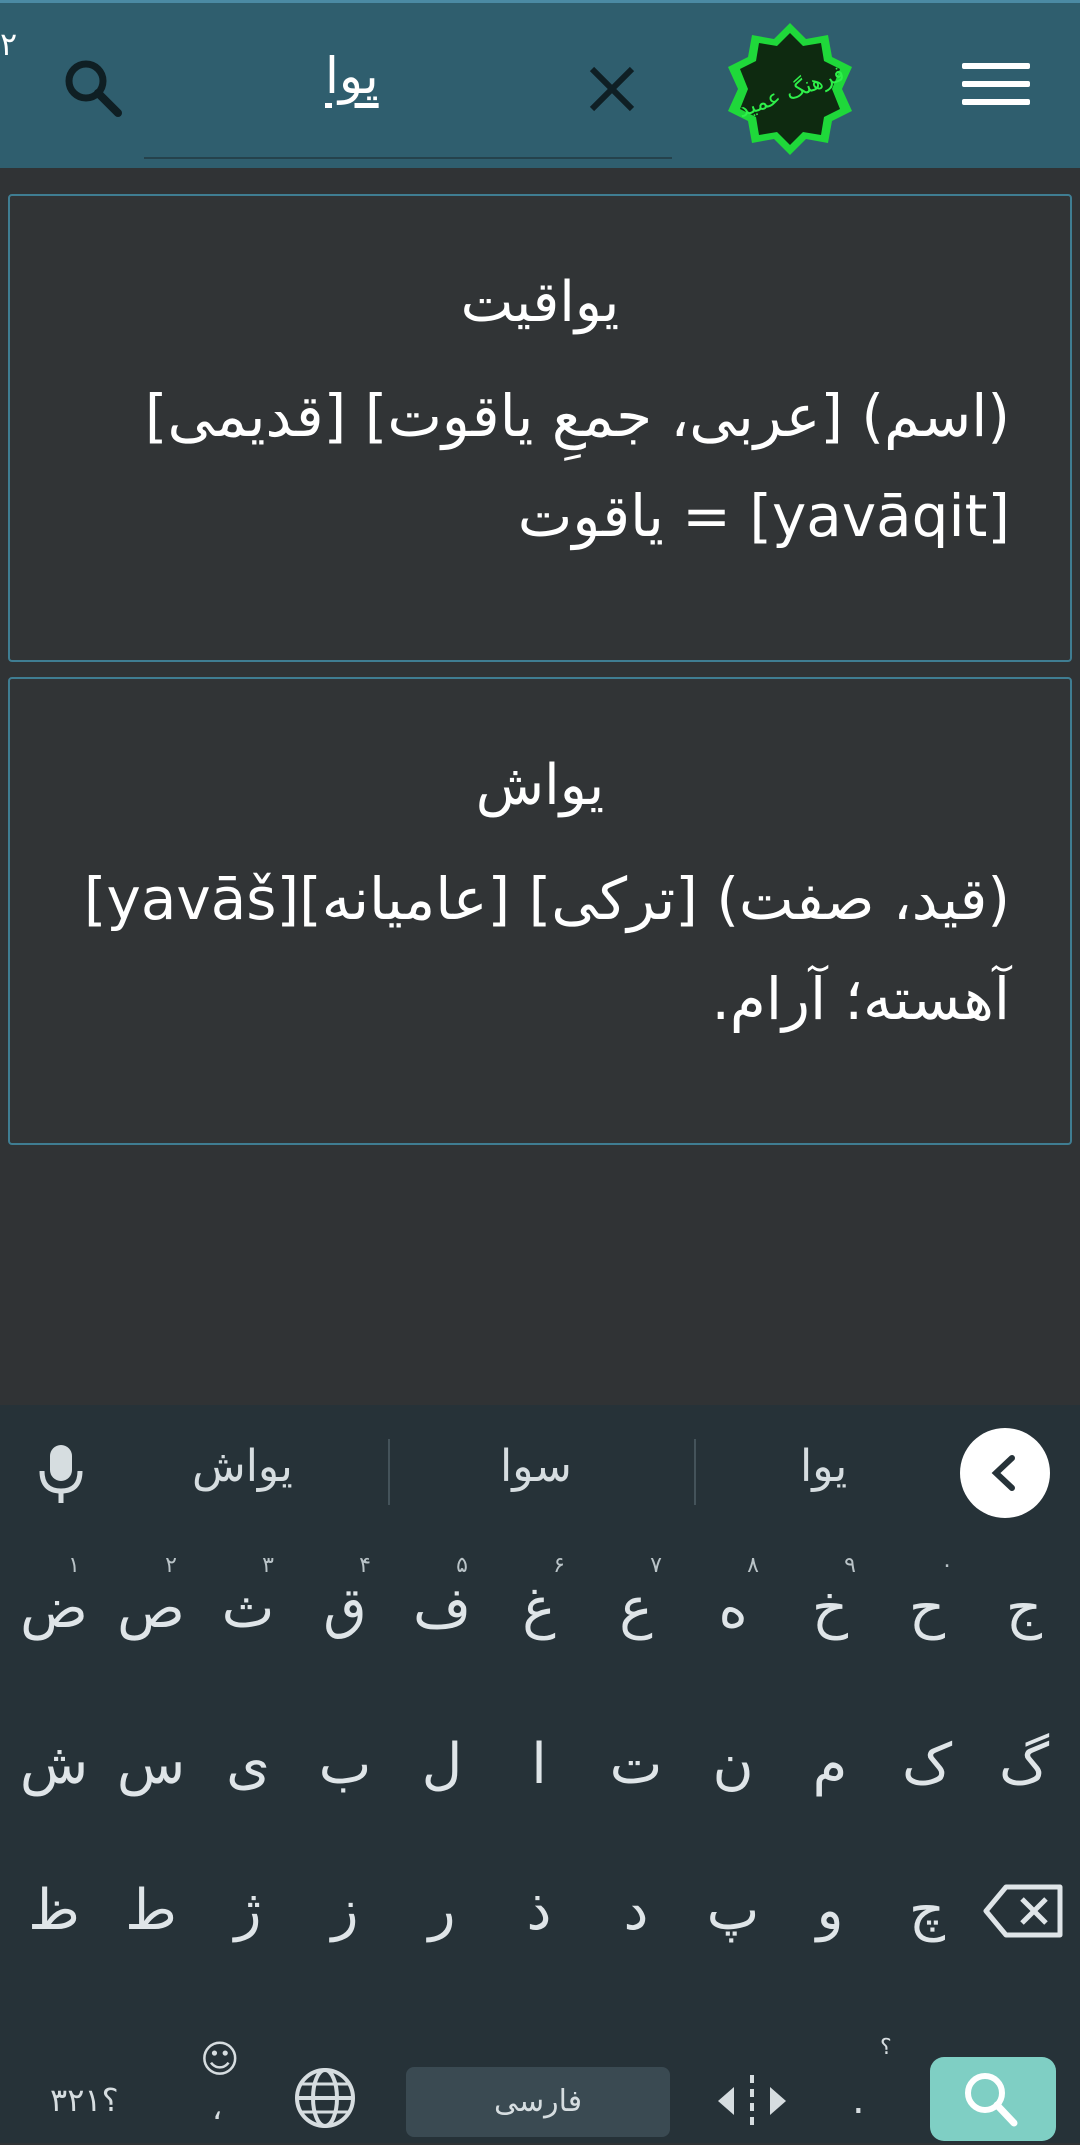 This screenshot has height=2145, width=1080. I want to click on key: ع۷, so click(636, 1609).